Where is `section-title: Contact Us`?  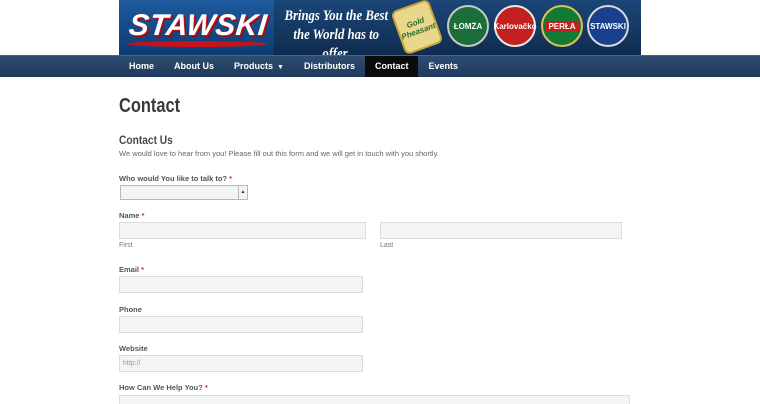 section-title: Contact Us is located at coordinates (146, 140).